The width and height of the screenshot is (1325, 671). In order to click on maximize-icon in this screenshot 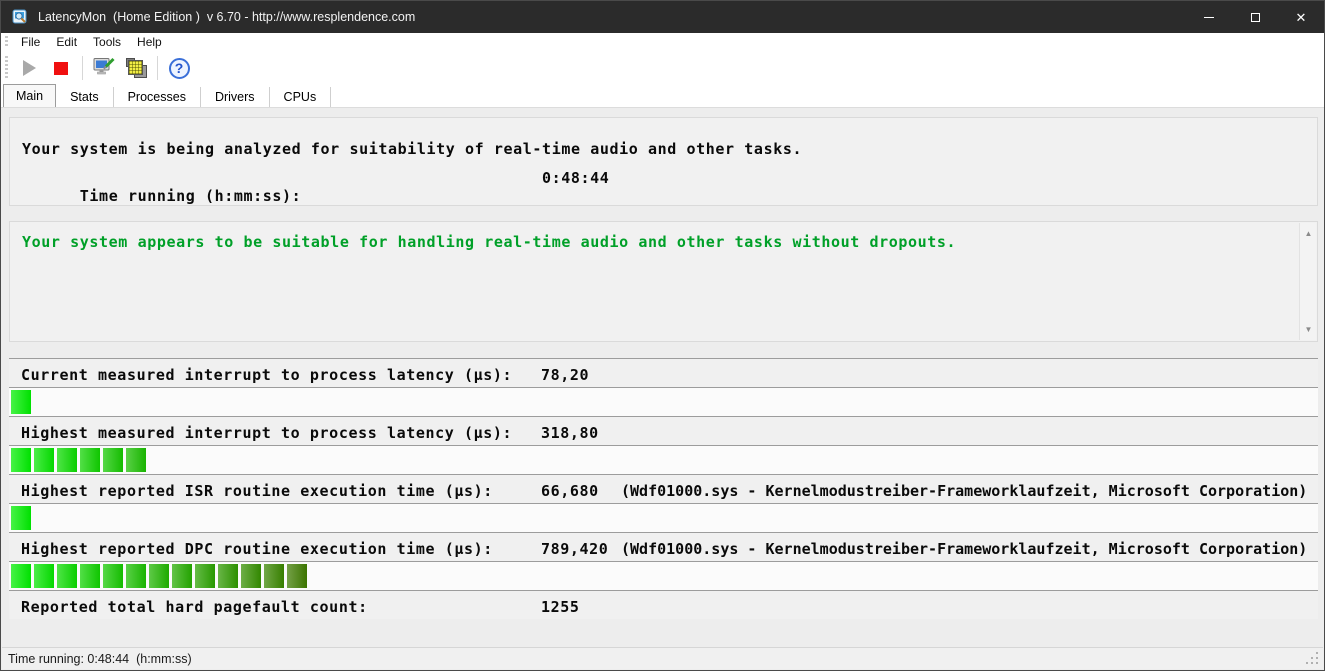, I will do `click(1255, 17)`.